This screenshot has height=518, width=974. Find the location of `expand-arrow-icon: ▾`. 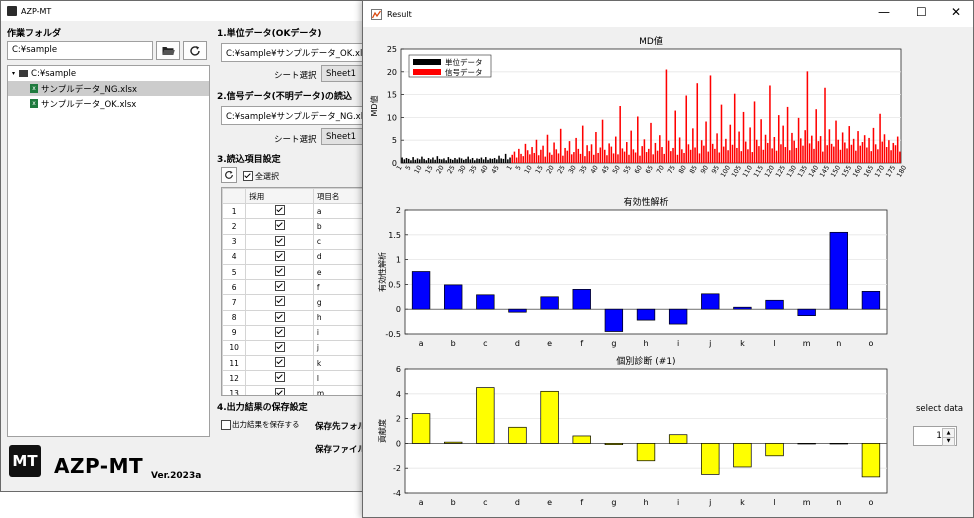

expand-arrow-icon: ▾ is located at coordinates (13, 73).